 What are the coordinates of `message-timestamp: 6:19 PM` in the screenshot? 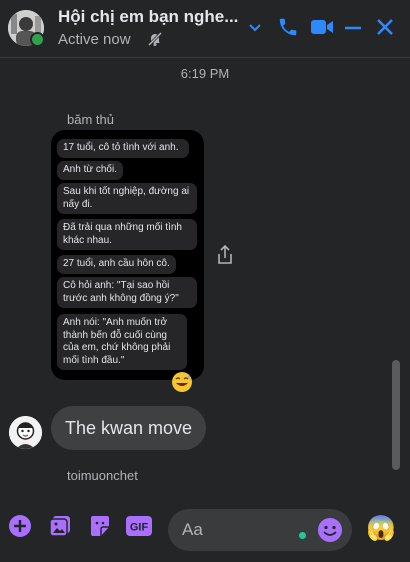 It's located at (205, 73).